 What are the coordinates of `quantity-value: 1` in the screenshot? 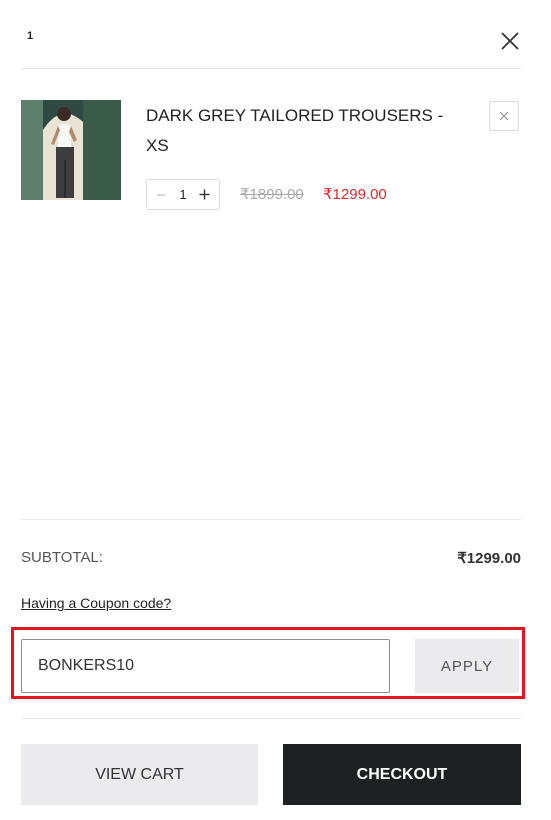 It's located at (183, 194).